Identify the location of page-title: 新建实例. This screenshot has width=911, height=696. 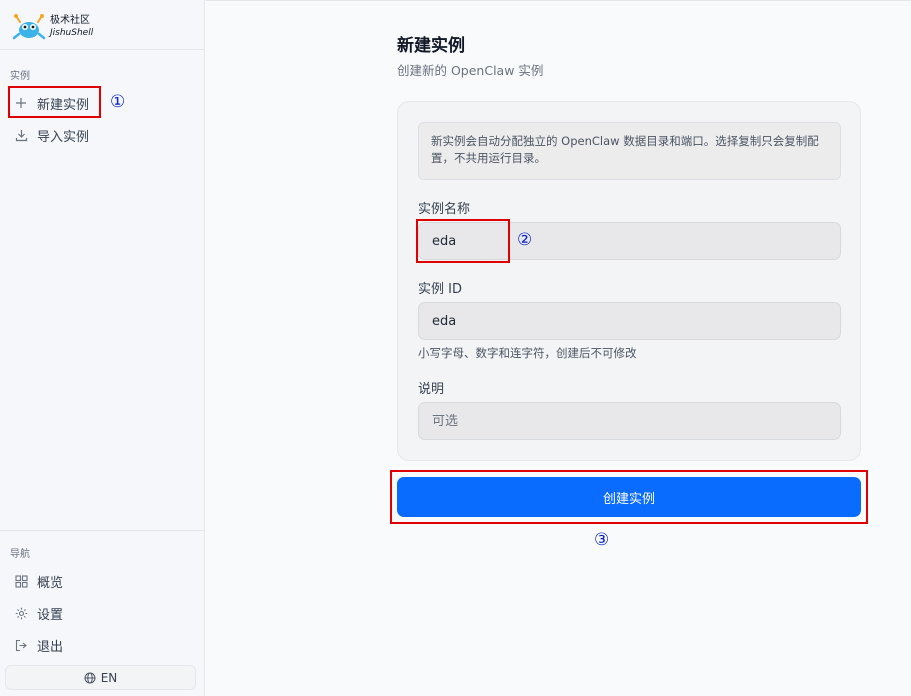
(431, 46).